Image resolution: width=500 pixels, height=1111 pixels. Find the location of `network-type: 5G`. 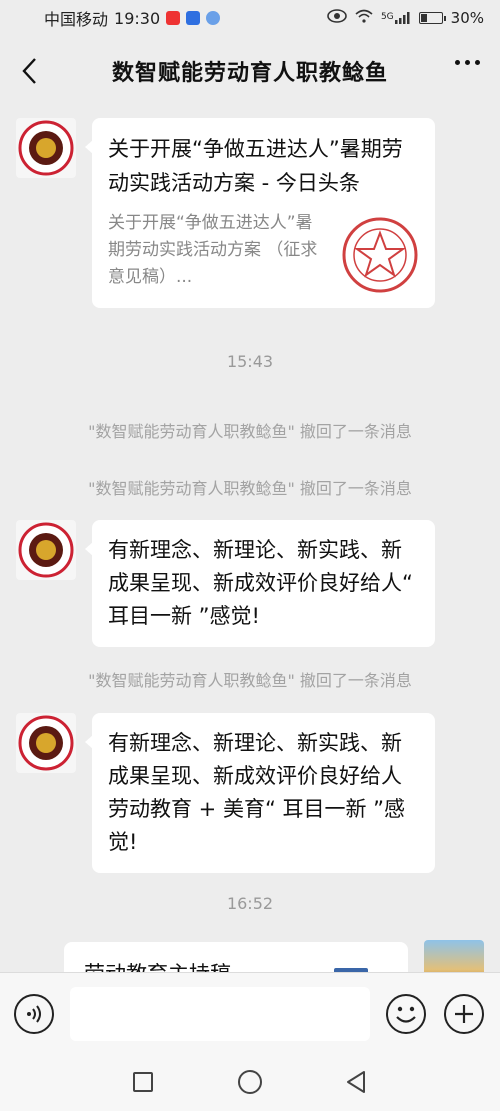

network-type: 5G is located at coordinates (387, 17).